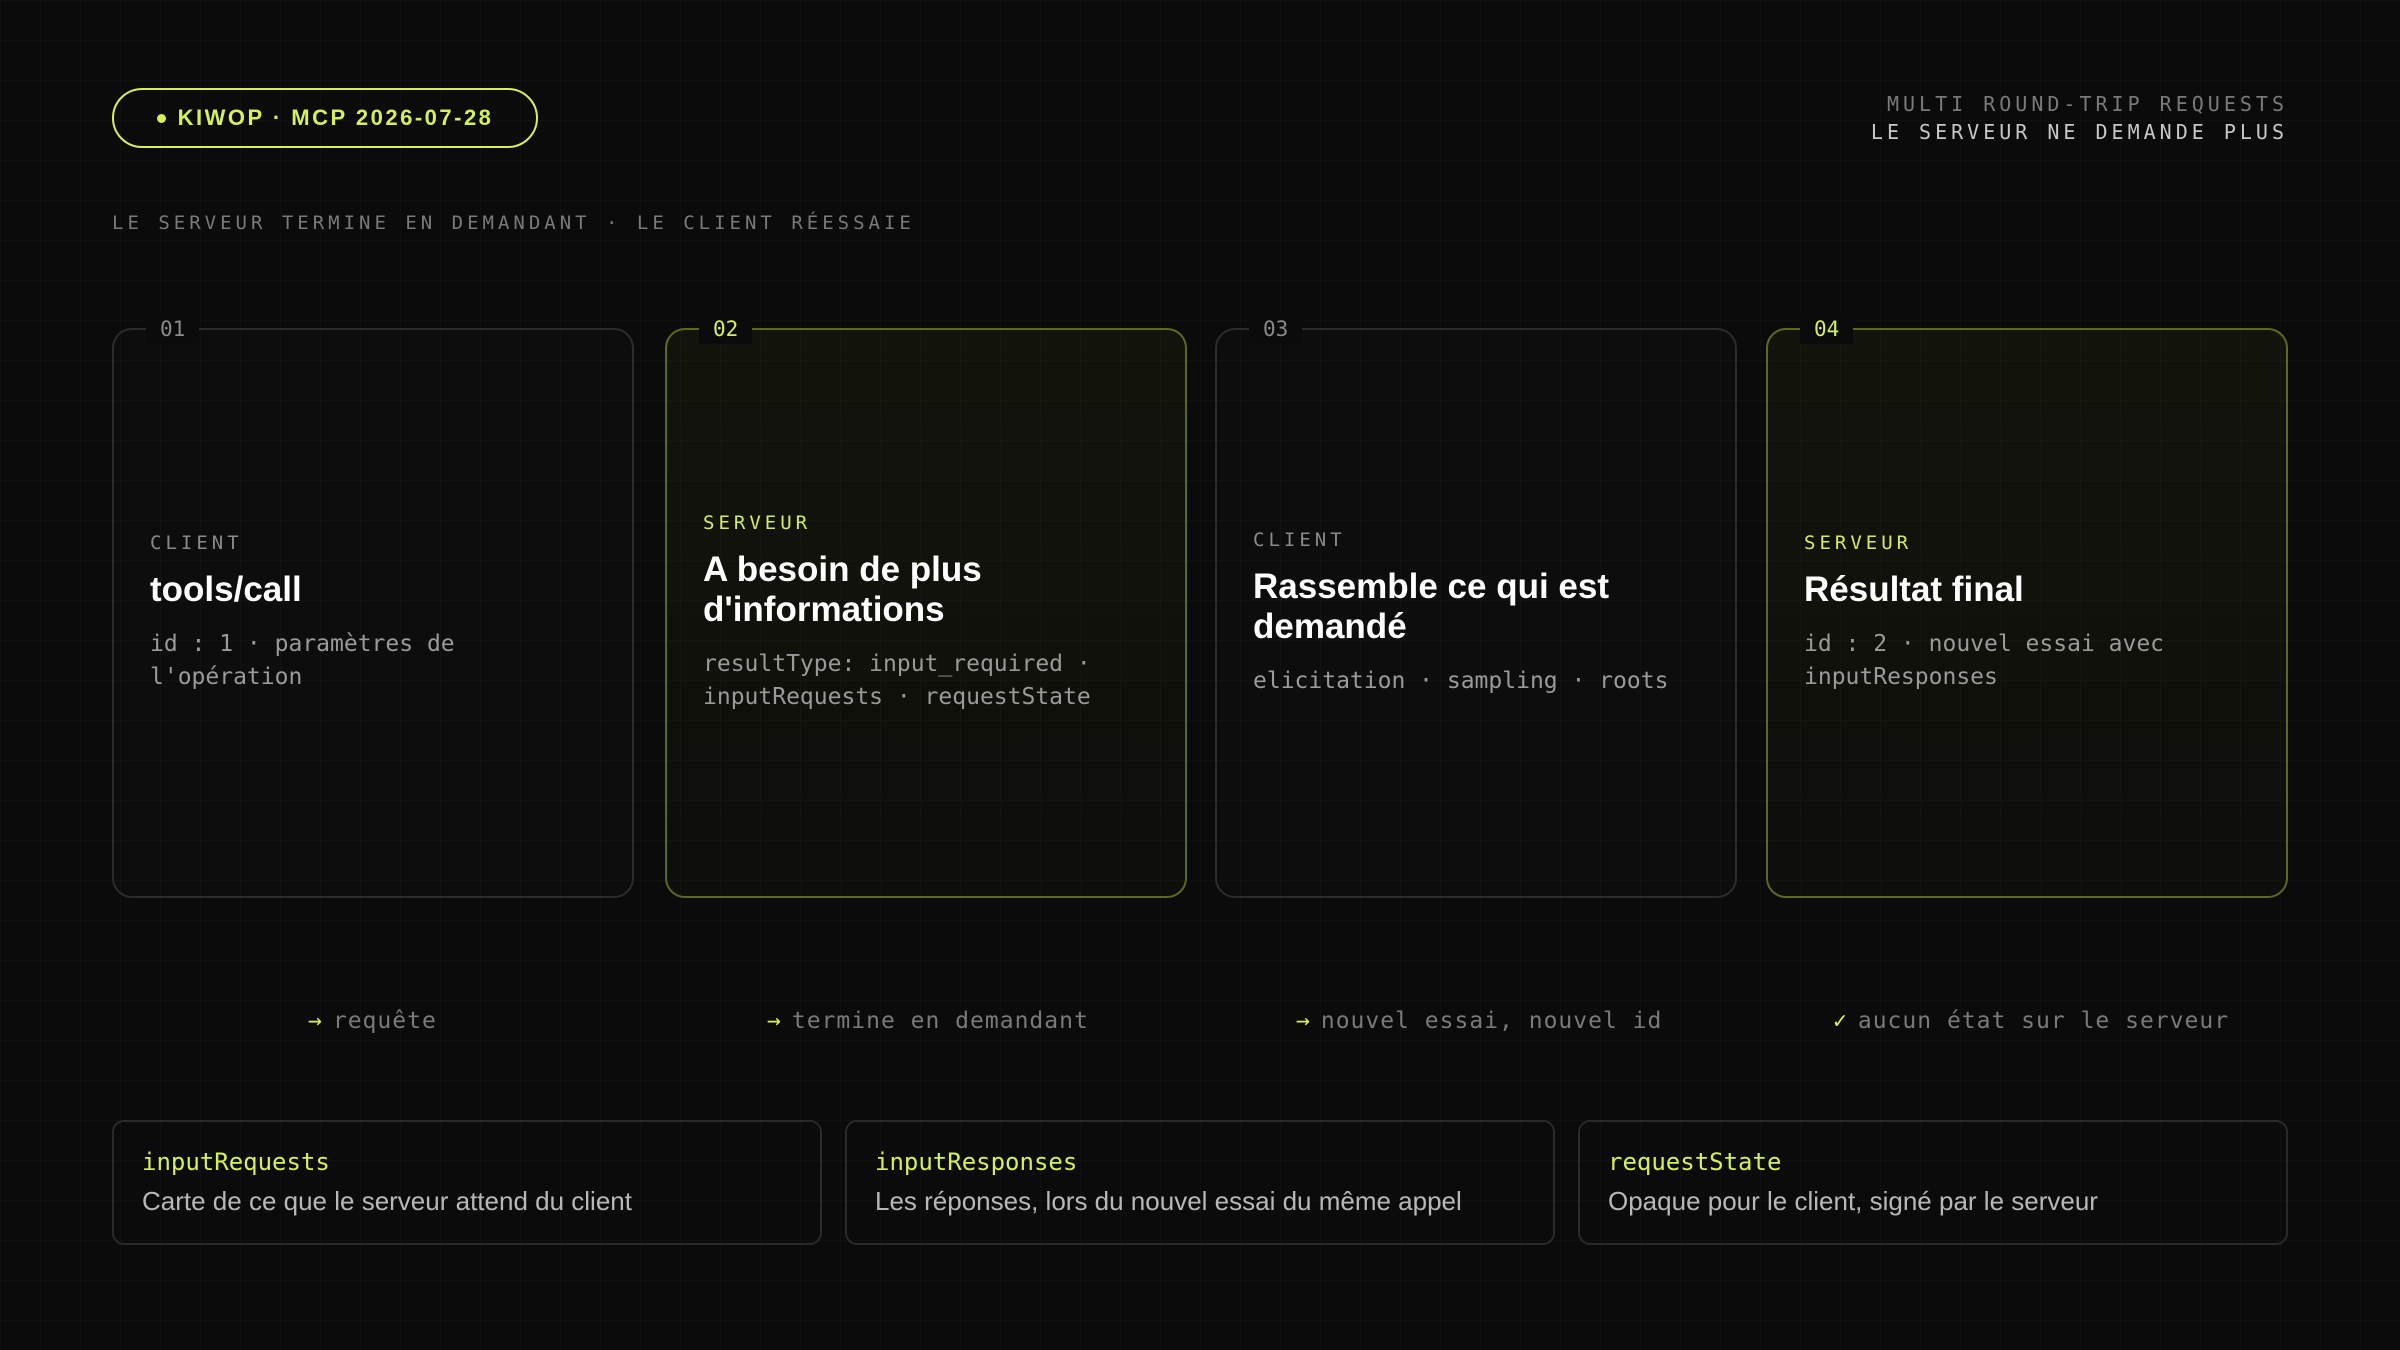 The height and width of the screenshot is (1350, 2400). Describe the element at coordinates (384, 1021) in the screenshot. I see `caption-text: requête` at that location.